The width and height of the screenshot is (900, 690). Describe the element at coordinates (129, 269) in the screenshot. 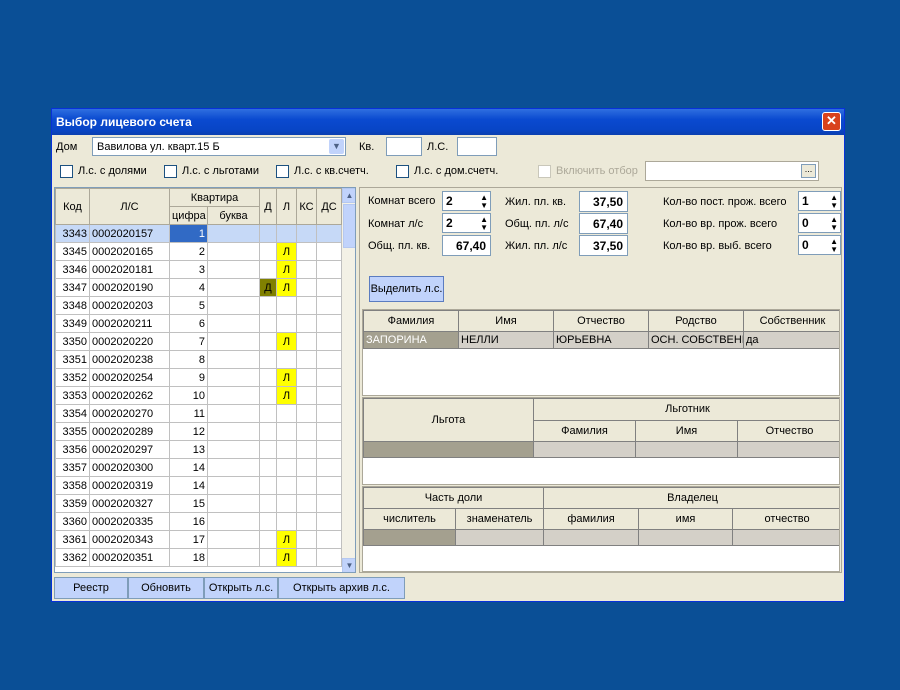

I see `cell-ls: 0002020181` at that location.